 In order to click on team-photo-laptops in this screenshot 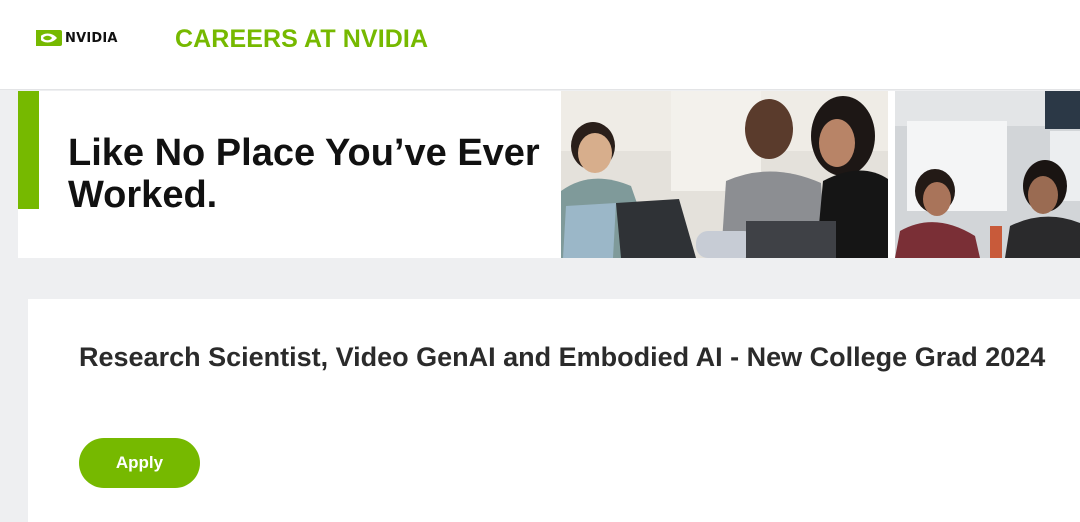, I will do `click(724, 174)`.